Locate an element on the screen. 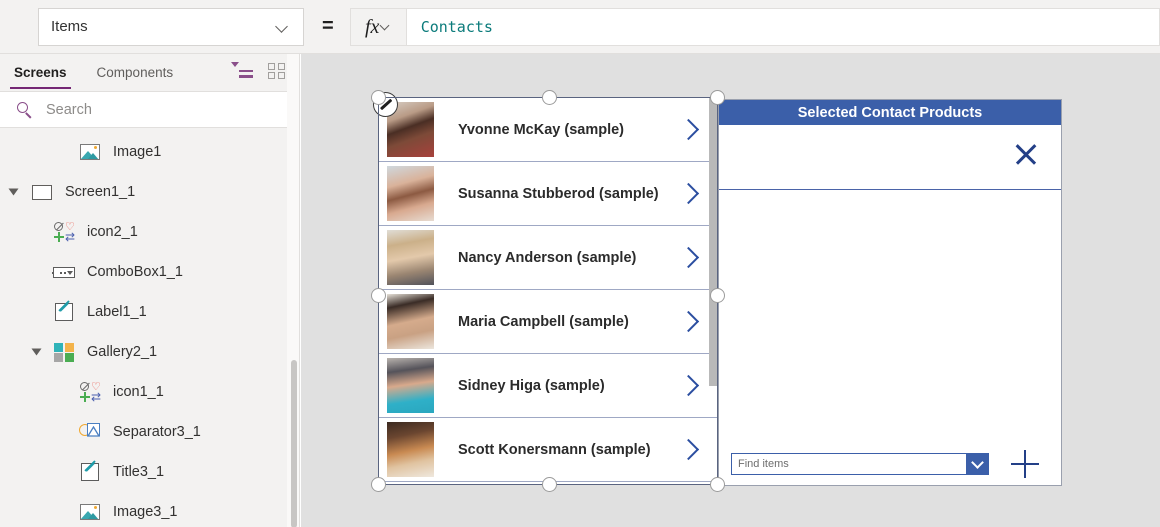 The image size is (1160, 527). separator-control-icon is located at coordinates (90, 432).